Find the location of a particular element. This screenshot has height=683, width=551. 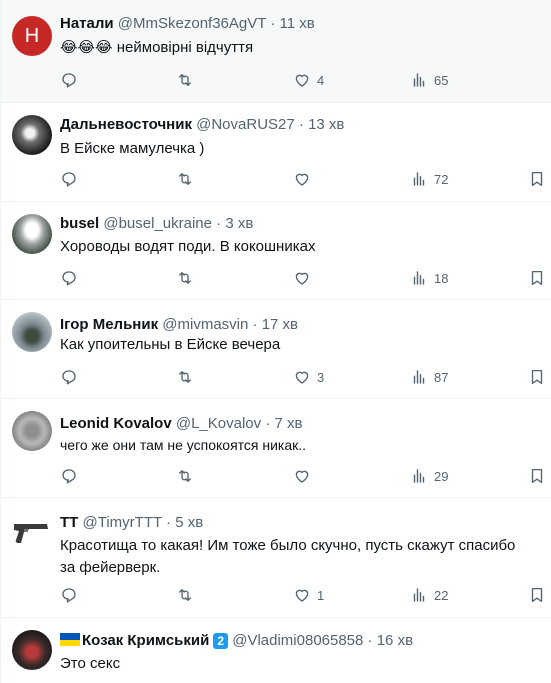

like-button: 4 is located at coordinates (308, 80).